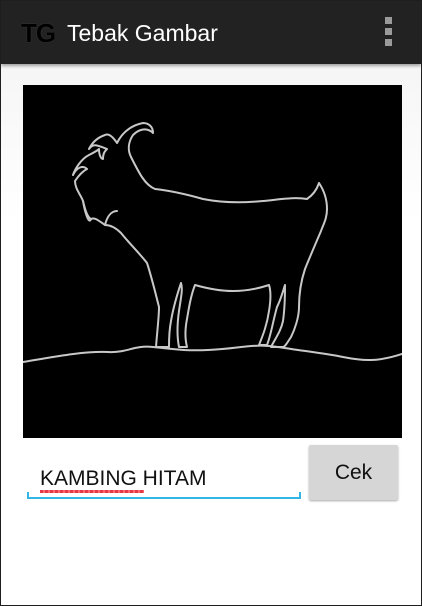 Image resolution: width=422 pixels, height=606 pixels. I want to click on app-logo-icon: TG, so click(38, 33).